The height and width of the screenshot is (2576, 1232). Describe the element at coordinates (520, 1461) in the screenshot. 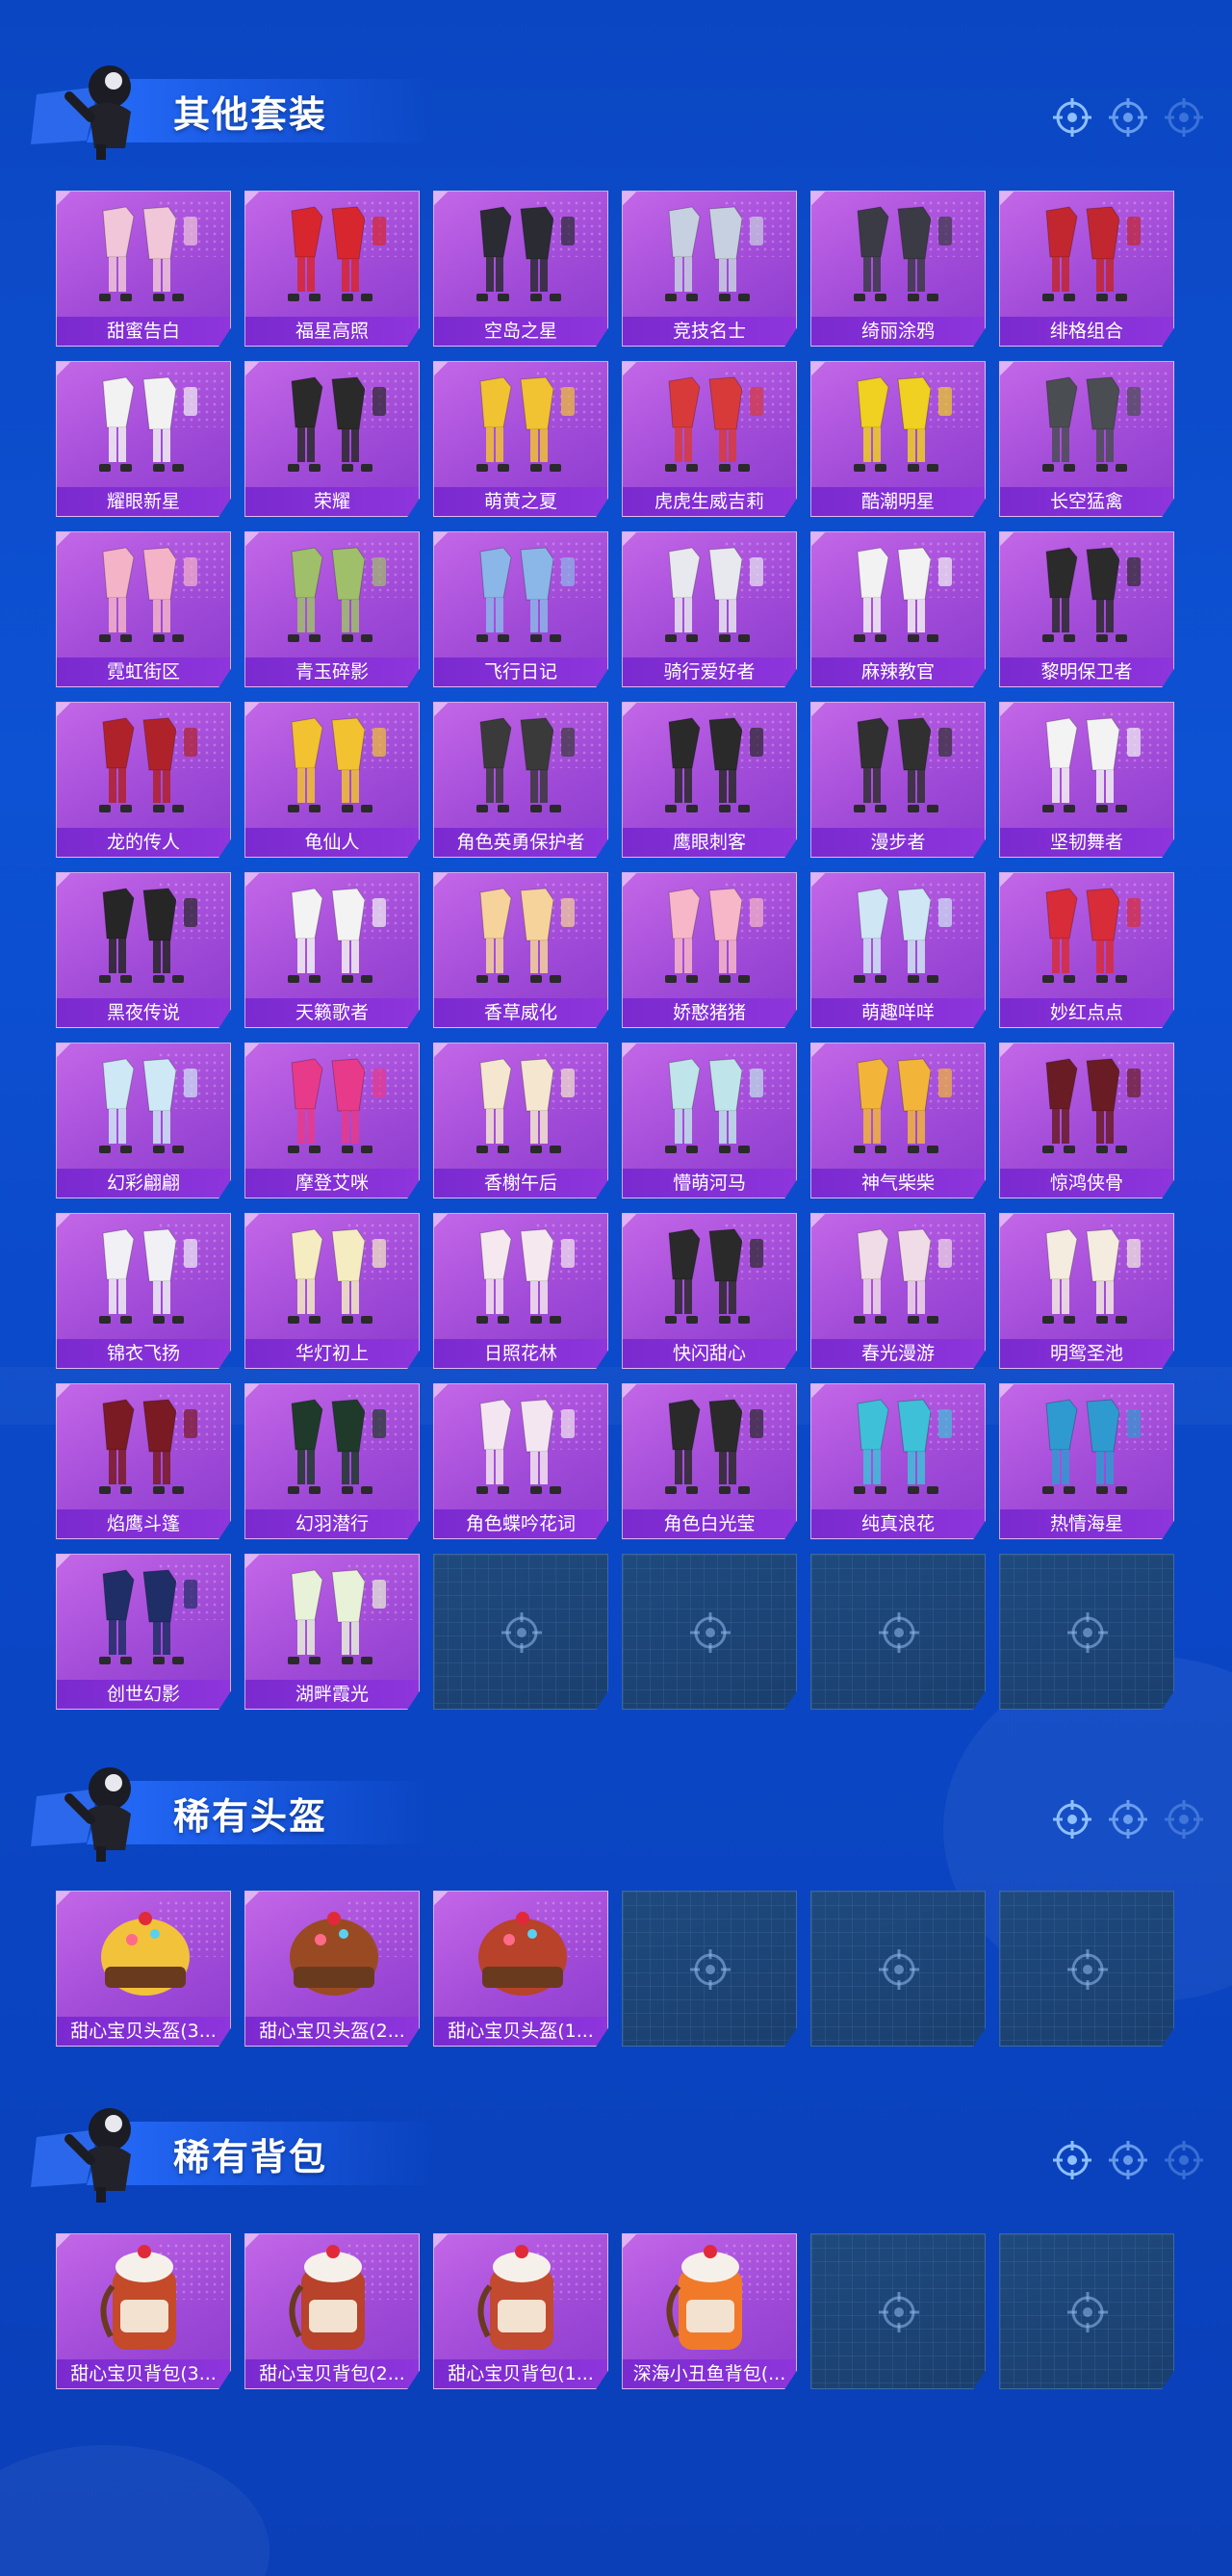

I see `item-card: 角色蝶吟花词` at that location.